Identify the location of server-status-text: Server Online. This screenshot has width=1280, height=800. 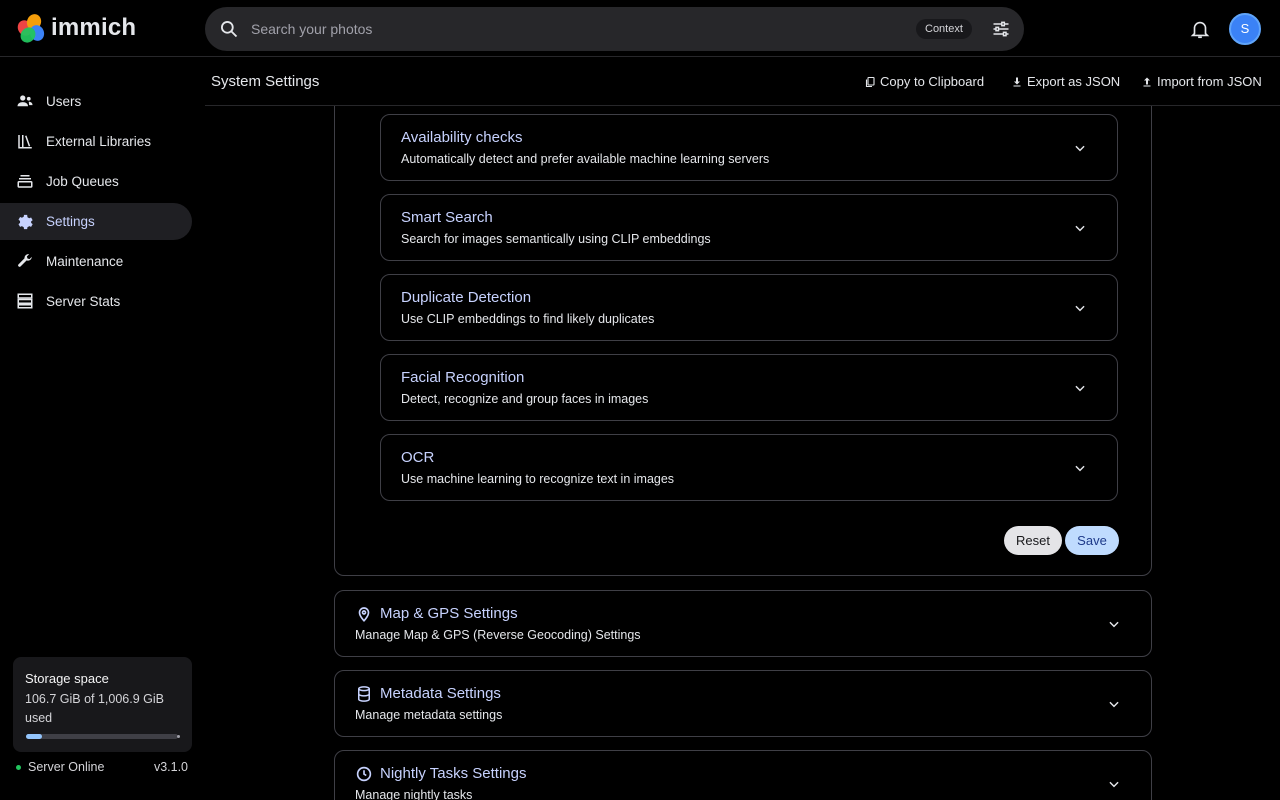
(66, 767).